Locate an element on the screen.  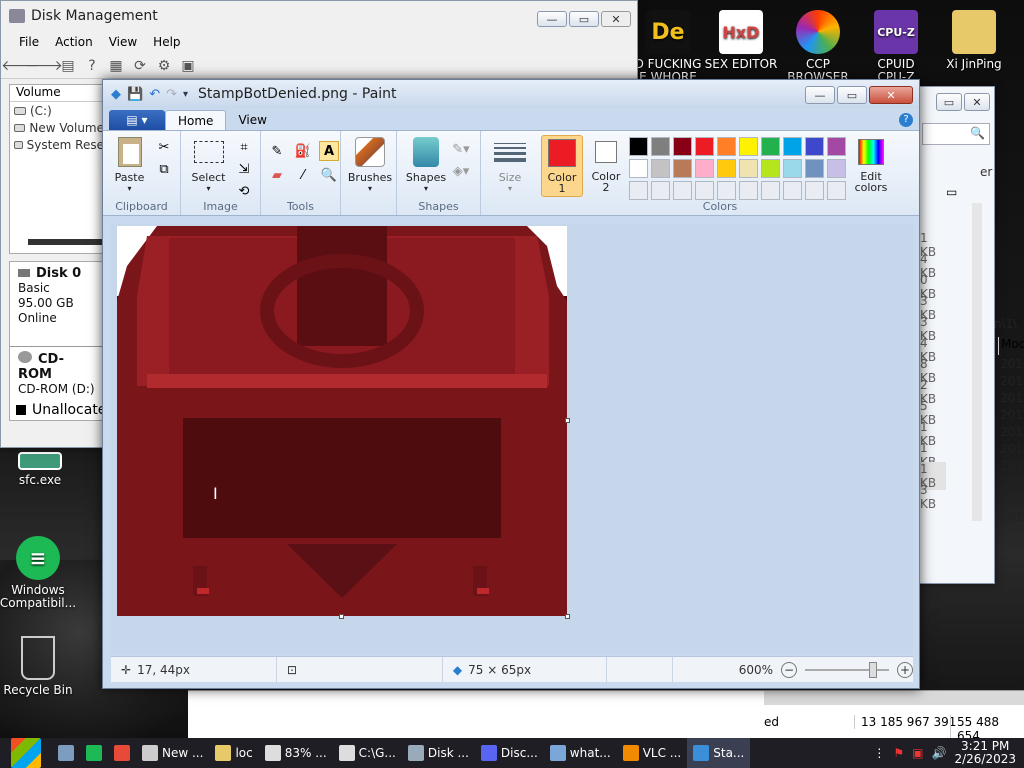
console-tree-icon: ▤ is located at coordinates (68, 66).